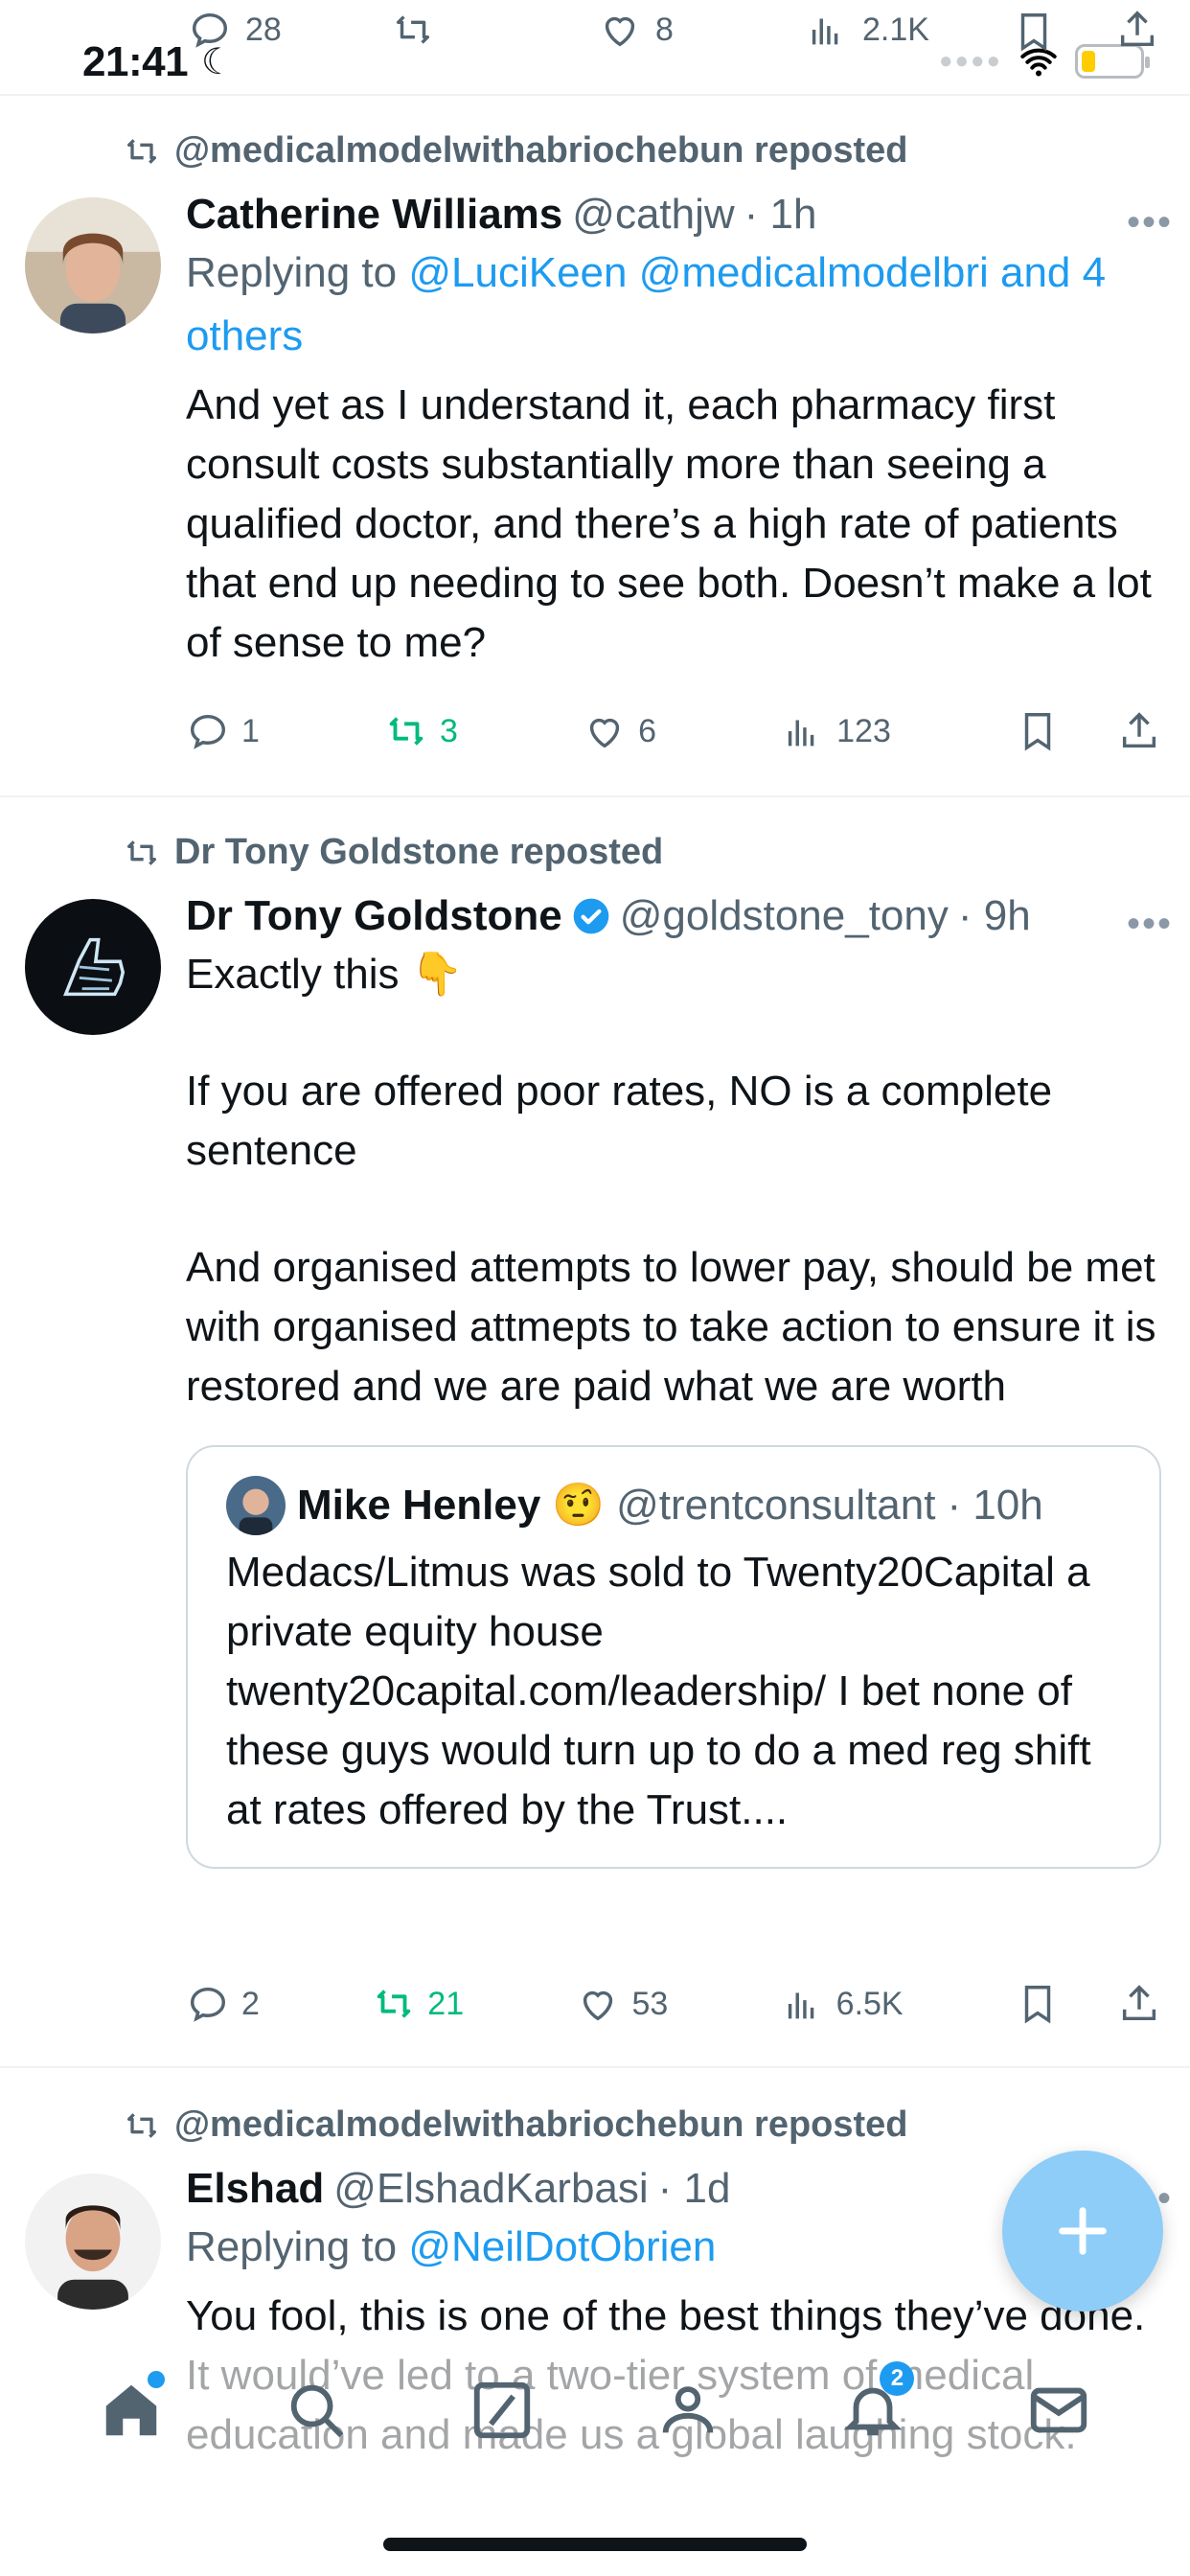 Image resolution: width=1190 pixels, height=2576 pixels. I want to click on prev-bookmark-icon, so click(1034, 32).